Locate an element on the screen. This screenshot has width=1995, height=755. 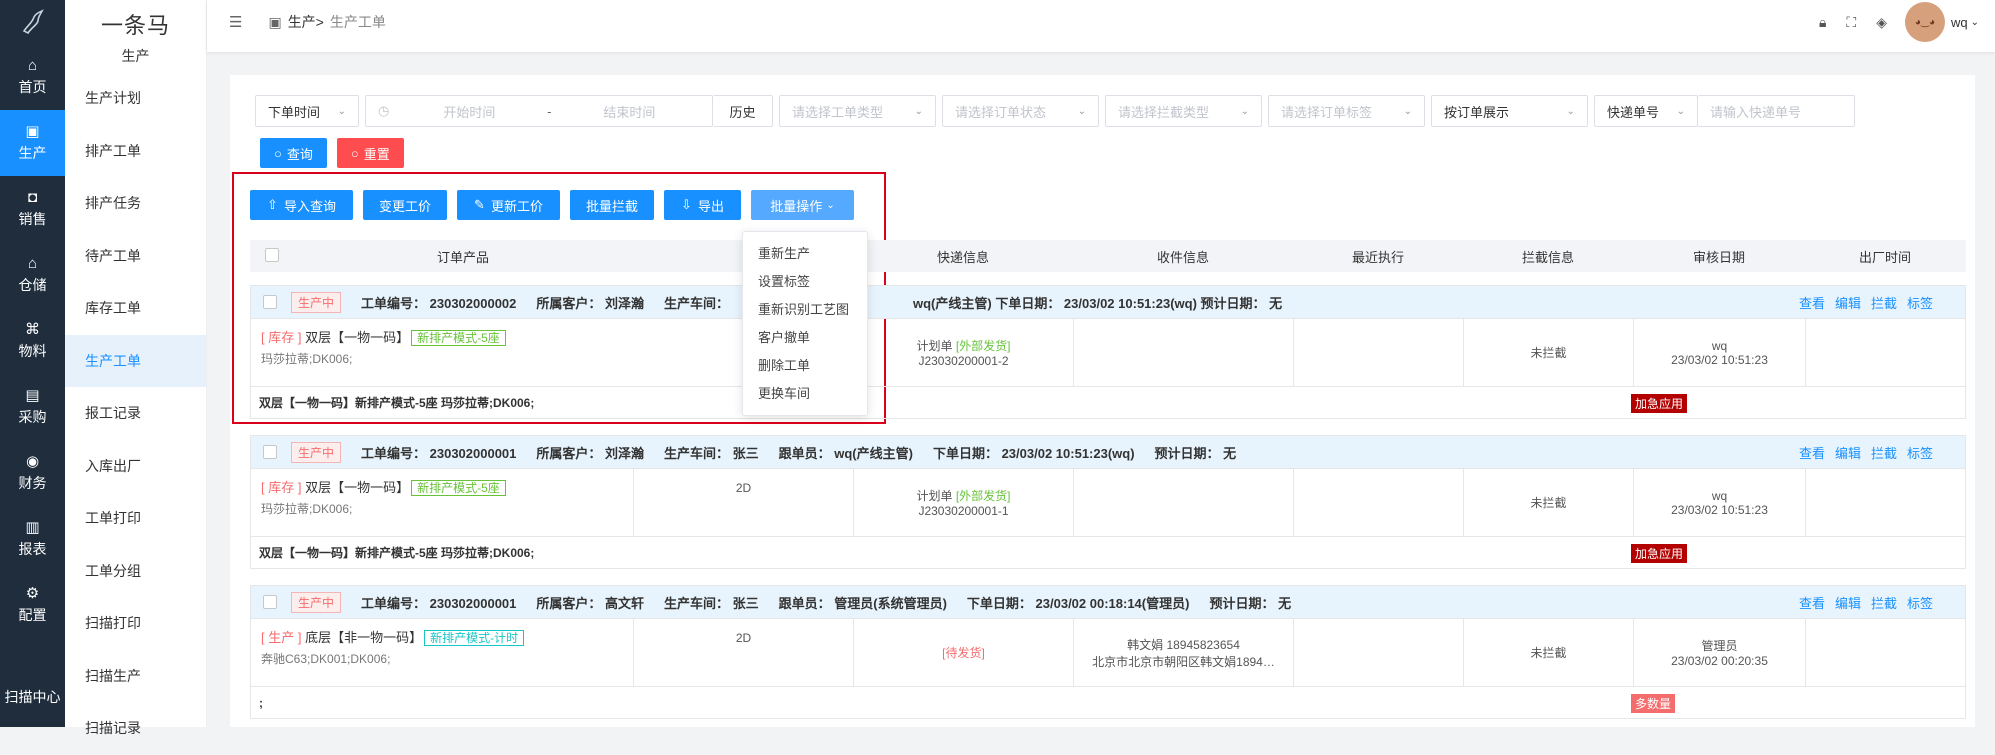
nav-item-label: 首页 is located at coordinates (32, 87).